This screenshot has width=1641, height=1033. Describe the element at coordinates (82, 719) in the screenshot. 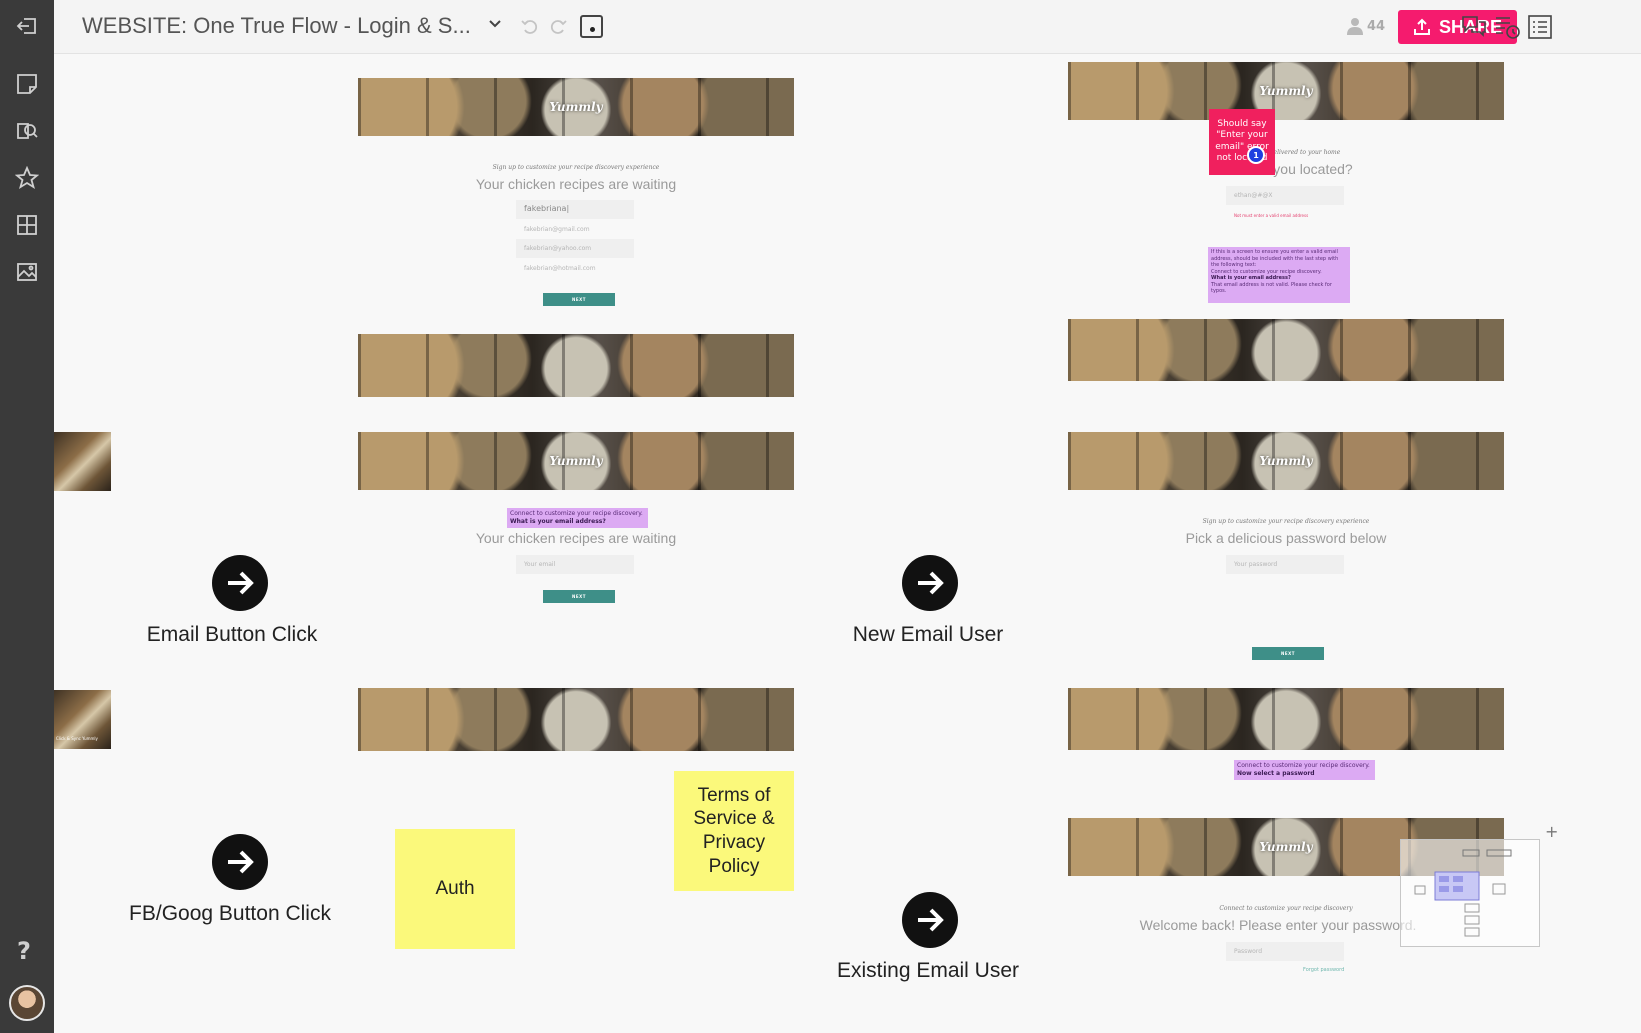

I see `screen-thumbnail: Click & Sync Yummly` at that location.